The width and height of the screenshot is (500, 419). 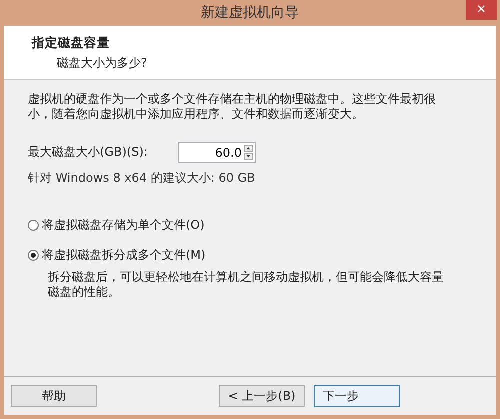 I want to click on description-text: 虚拟机的硬盘作为一个或多个文件存储在主机的物理磁盘中。这些文件最初很小，随着您向虚拟机中添加应用程序、文件和数据而逐渐变大。, so click(x=232, y=107).